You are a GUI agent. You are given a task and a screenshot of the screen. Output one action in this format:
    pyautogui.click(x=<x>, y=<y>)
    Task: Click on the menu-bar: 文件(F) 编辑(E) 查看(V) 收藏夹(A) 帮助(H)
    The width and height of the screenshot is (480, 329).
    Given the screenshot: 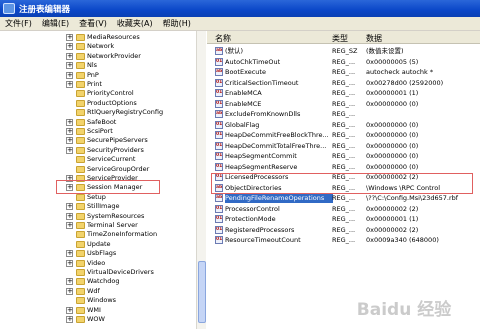 What is the action you would take?
    pyautogui.click(x=240, y=24)
    